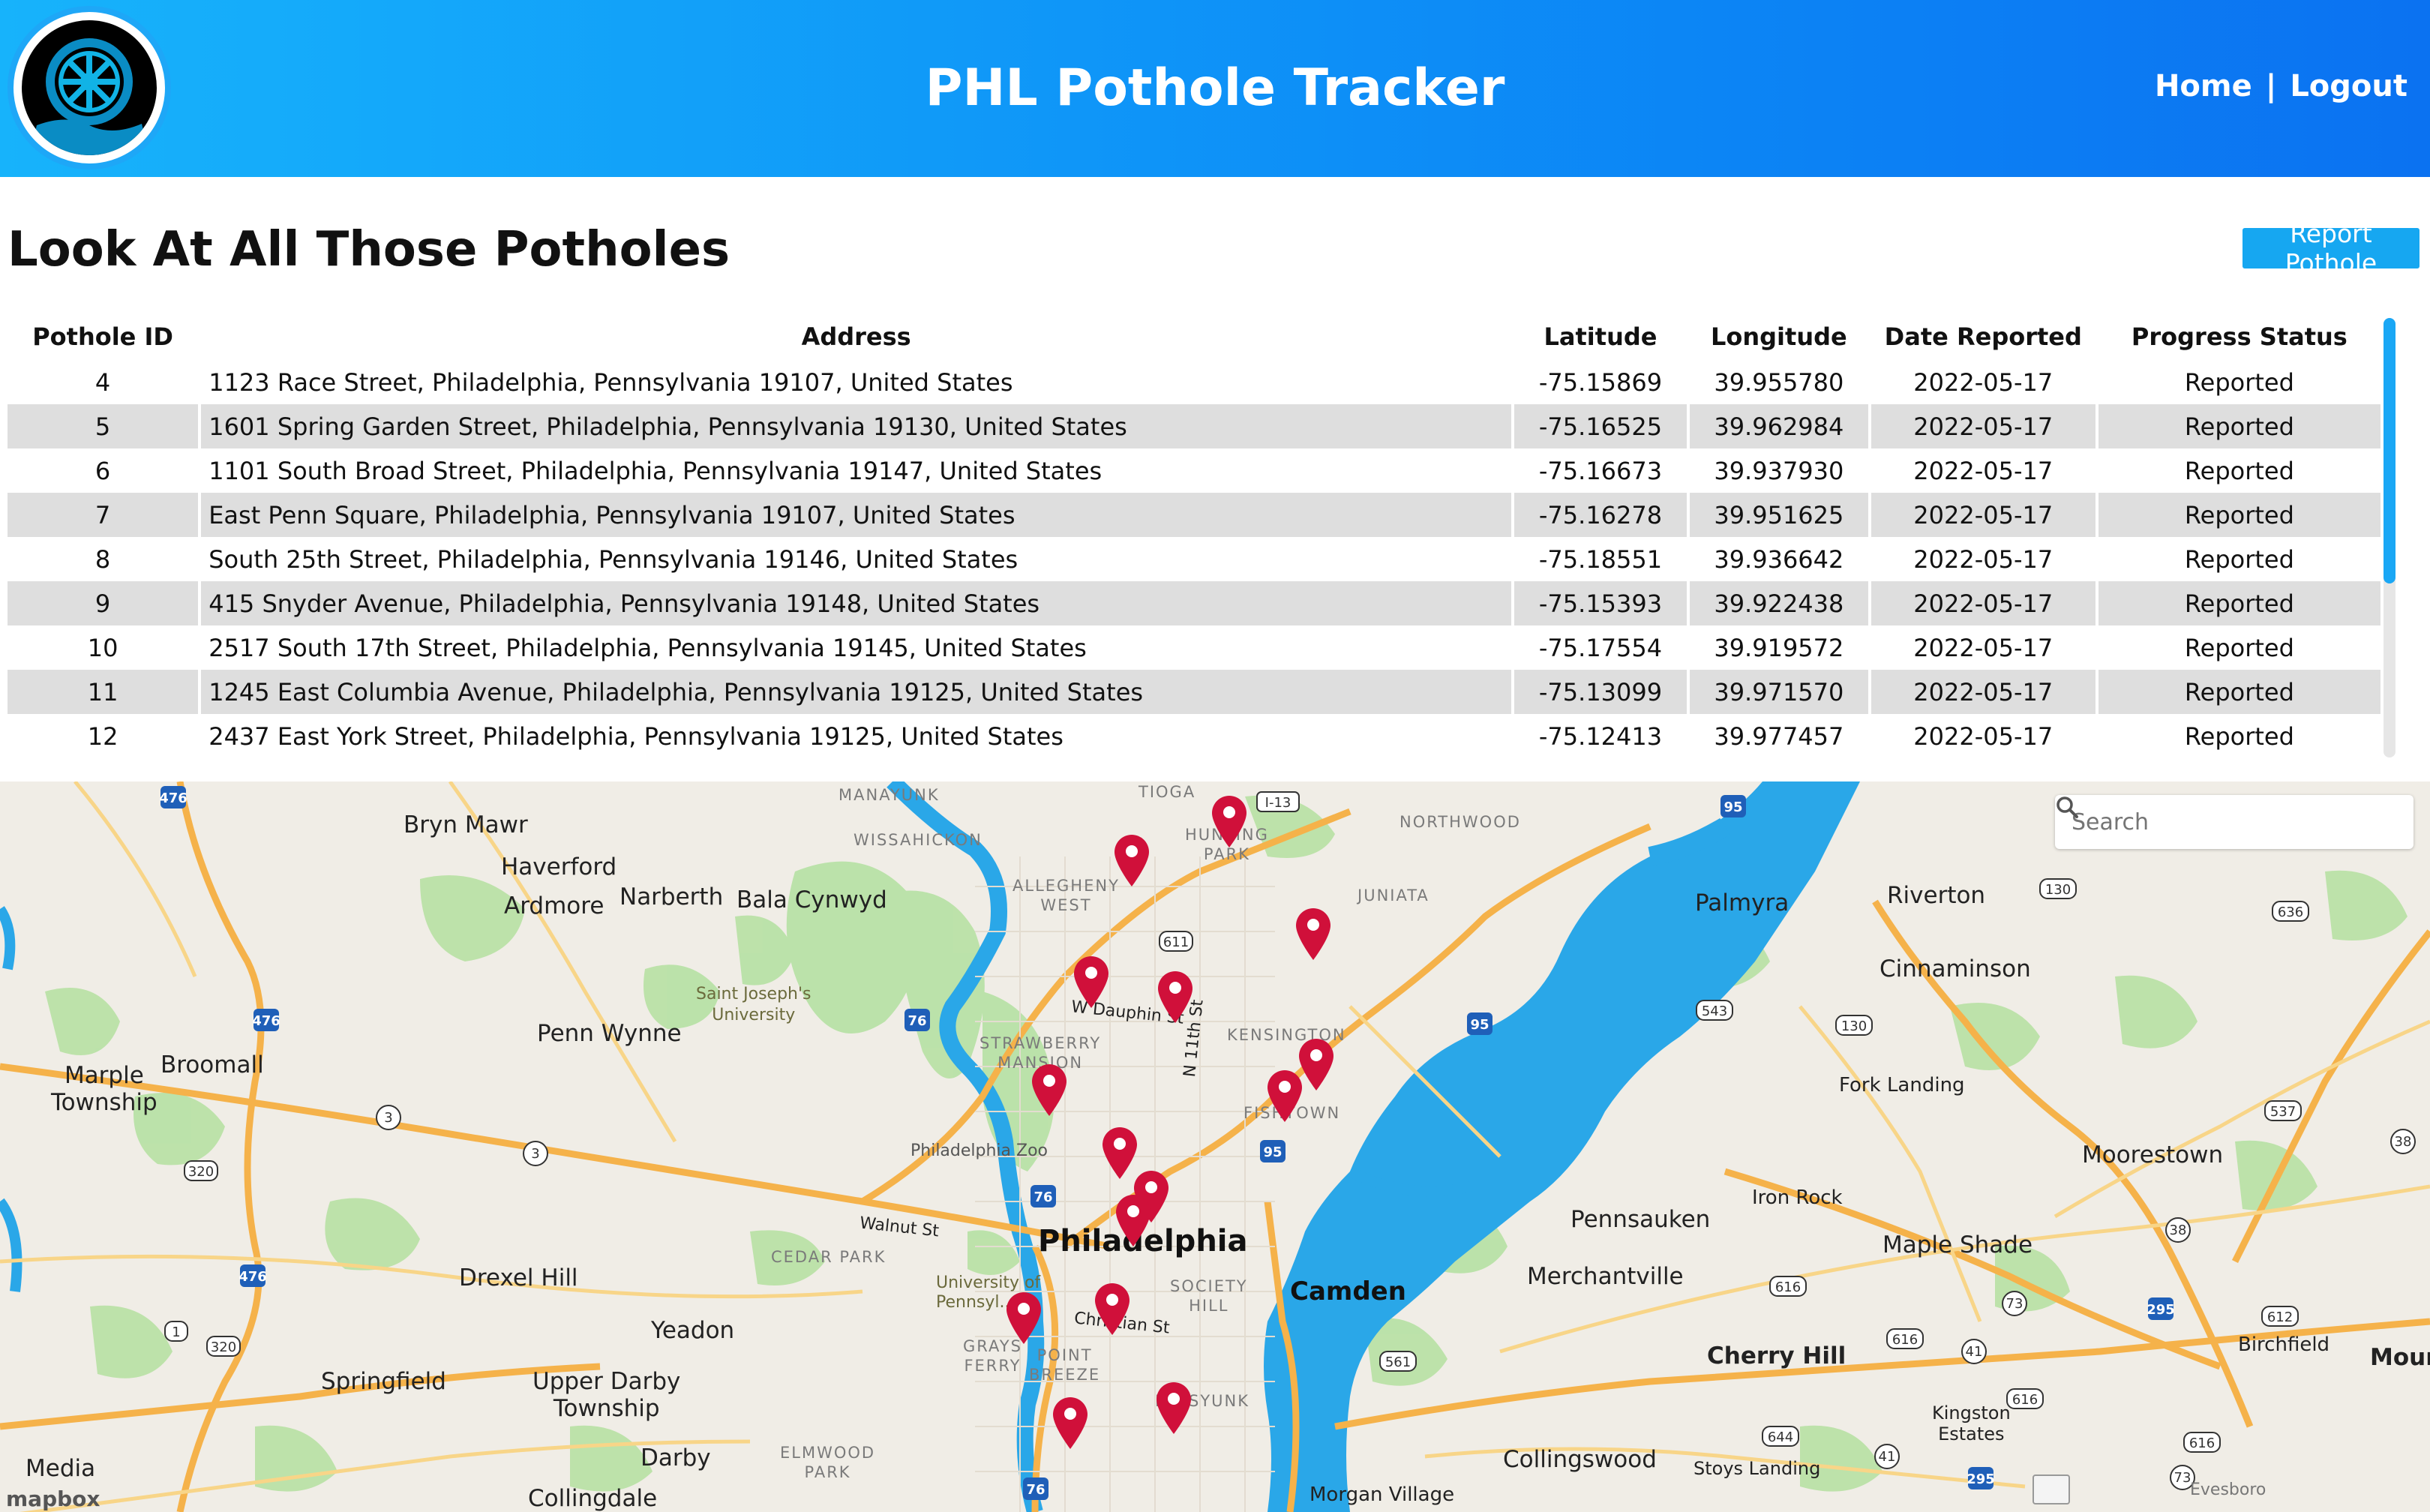  What do you see at coordinates (1957, 1245) in the screenshot?
I see `map-label-maple-shade: Maple Shade` at bounding box center [1957, 1245].